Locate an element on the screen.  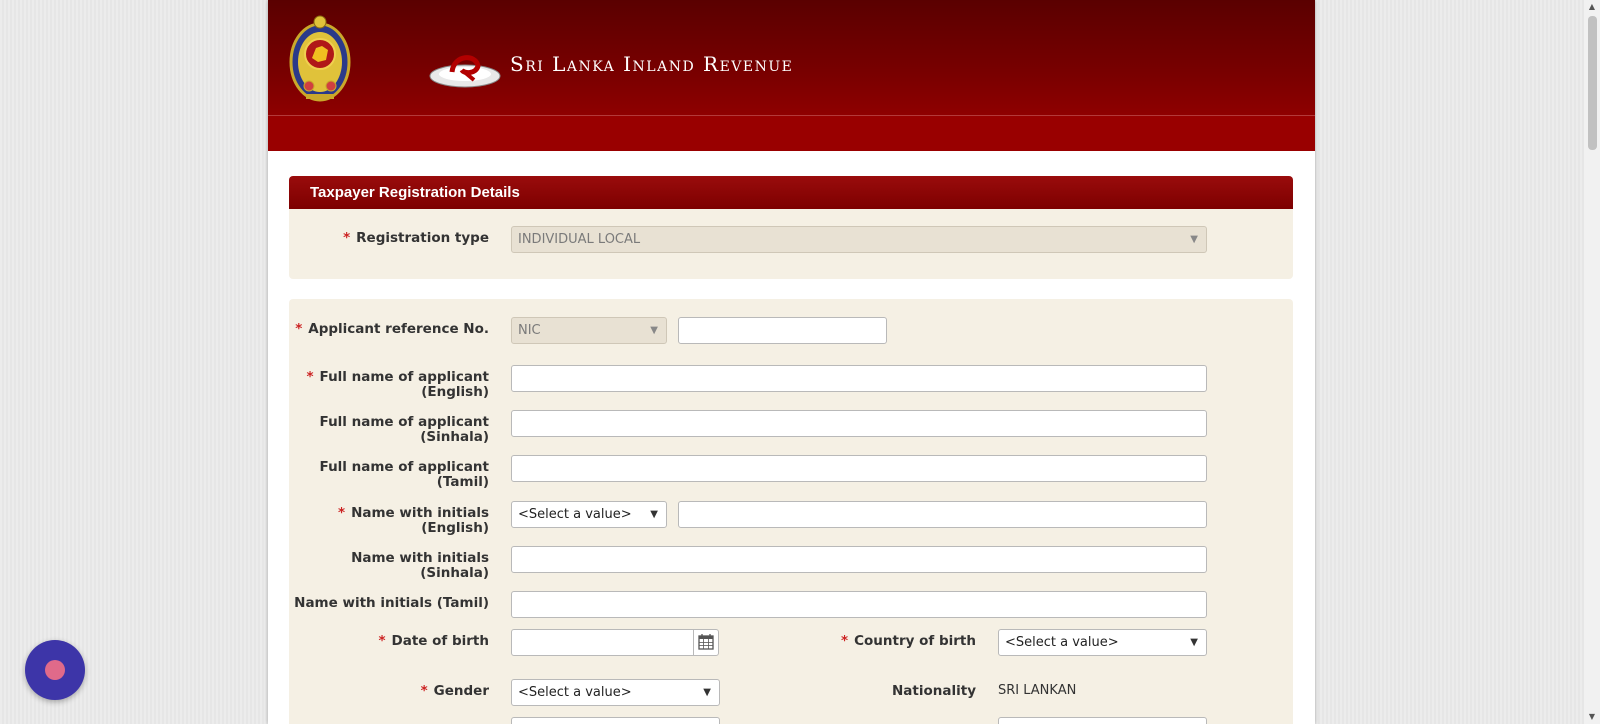
full-name-sinhala-input is located at coordinates (859, 423).